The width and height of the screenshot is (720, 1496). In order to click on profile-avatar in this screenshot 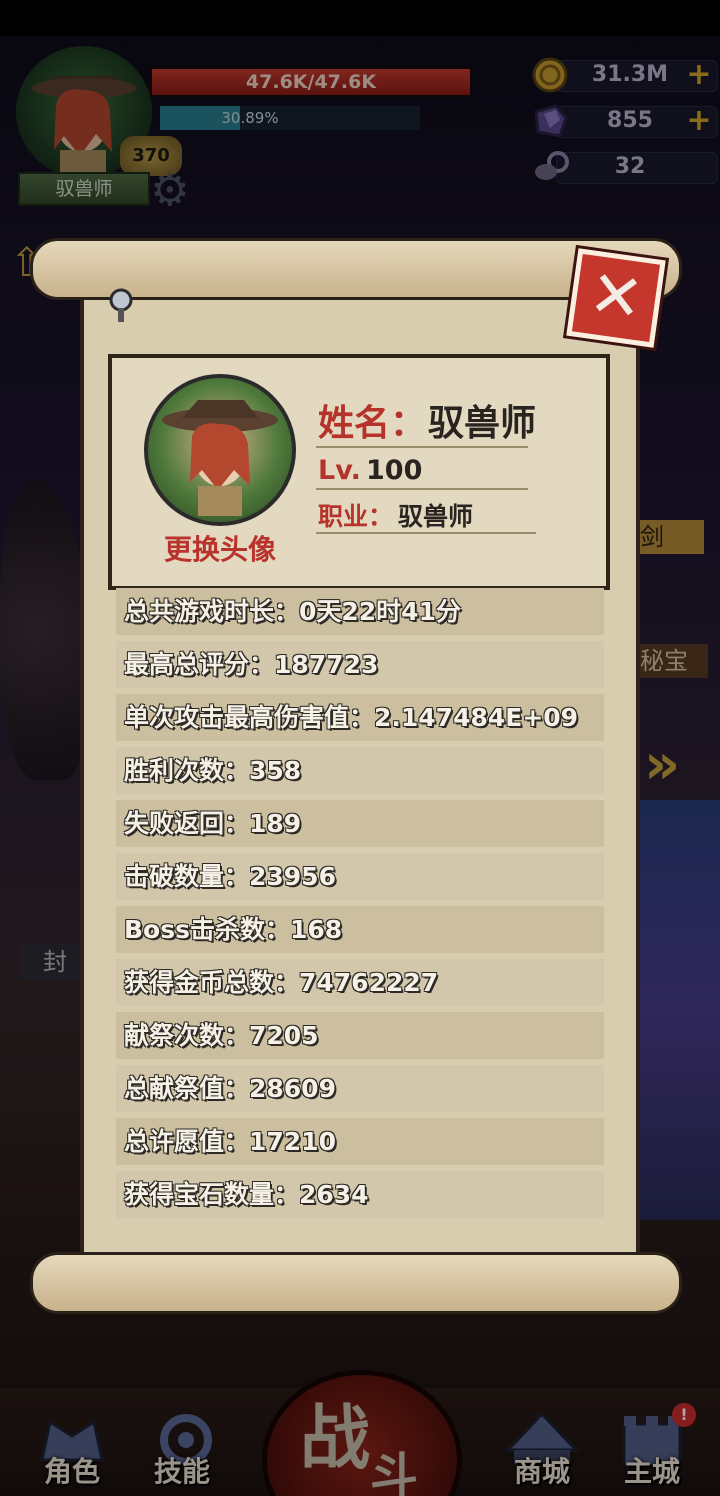, I will do `click(220, 450)`.